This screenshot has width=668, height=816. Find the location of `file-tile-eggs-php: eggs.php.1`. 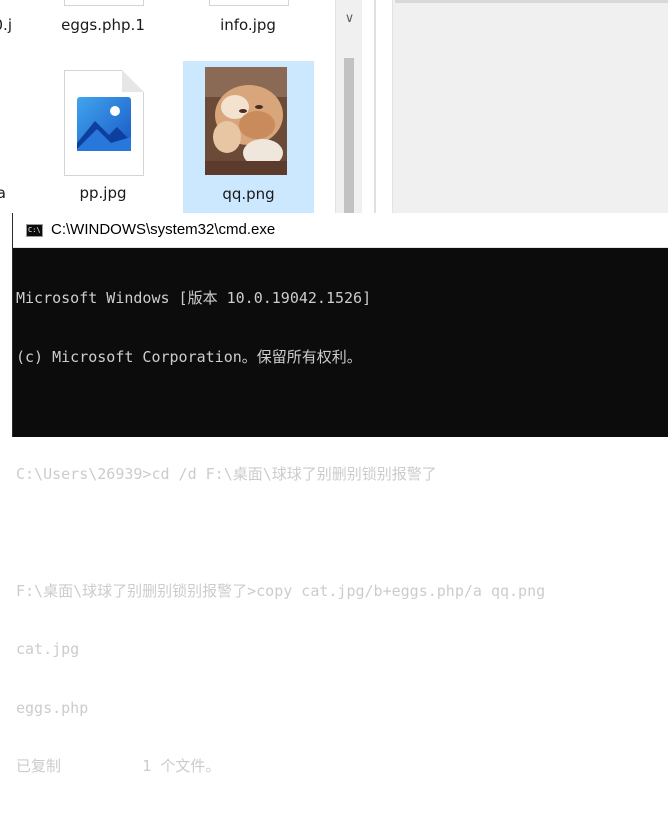

file-tile-eggs-php: eggs.php.1 is located at coordinates (103, 20).